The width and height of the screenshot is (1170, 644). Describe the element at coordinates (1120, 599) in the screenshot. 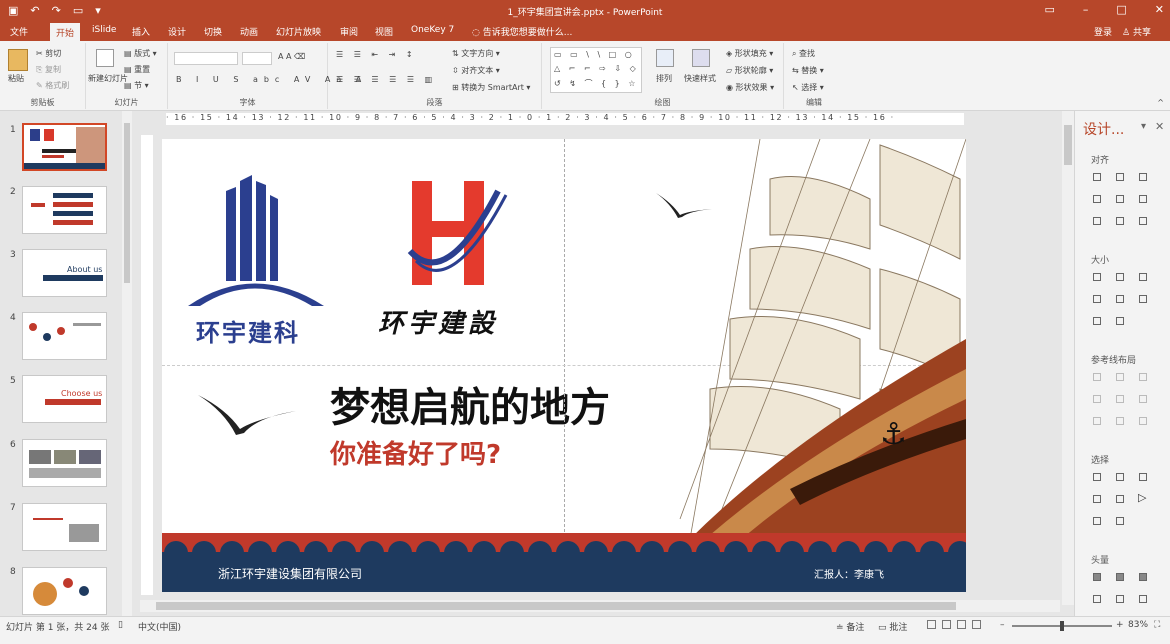

I see `layer-5-icon` at that location.